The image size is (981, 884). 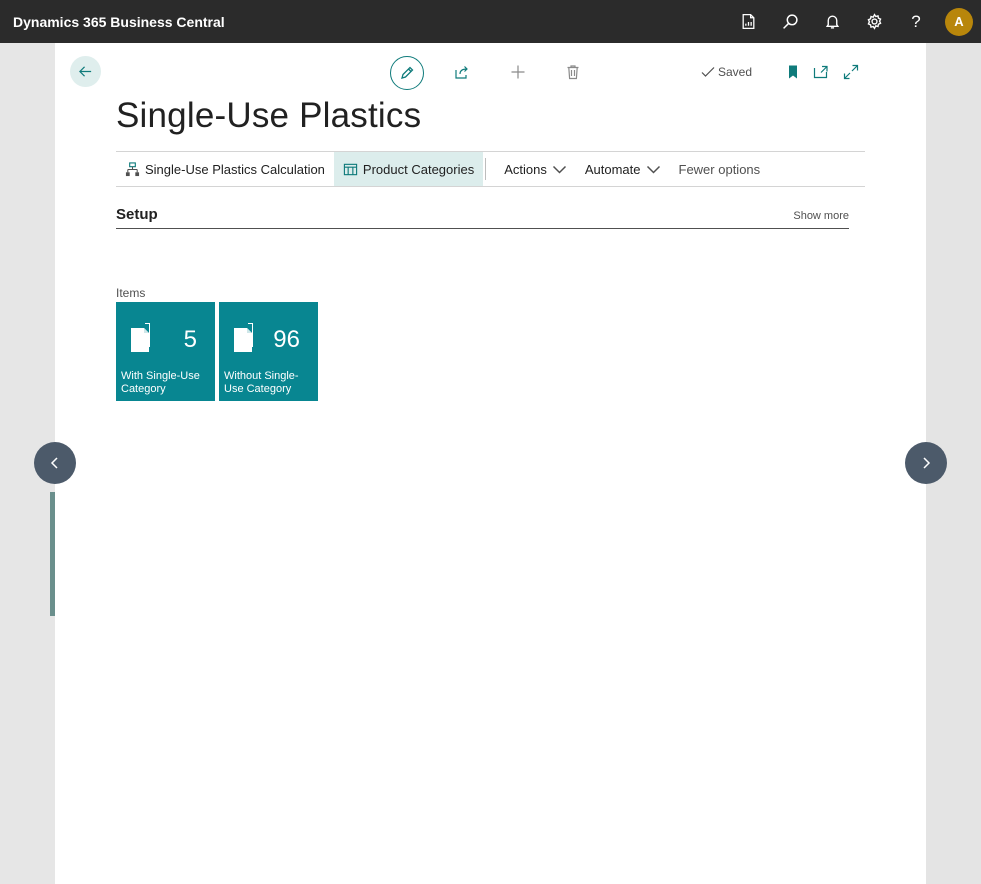 What do you see at coordinates (486, 169) in the screenshot?
I see `action-separator` at bounding box center [486, 169].